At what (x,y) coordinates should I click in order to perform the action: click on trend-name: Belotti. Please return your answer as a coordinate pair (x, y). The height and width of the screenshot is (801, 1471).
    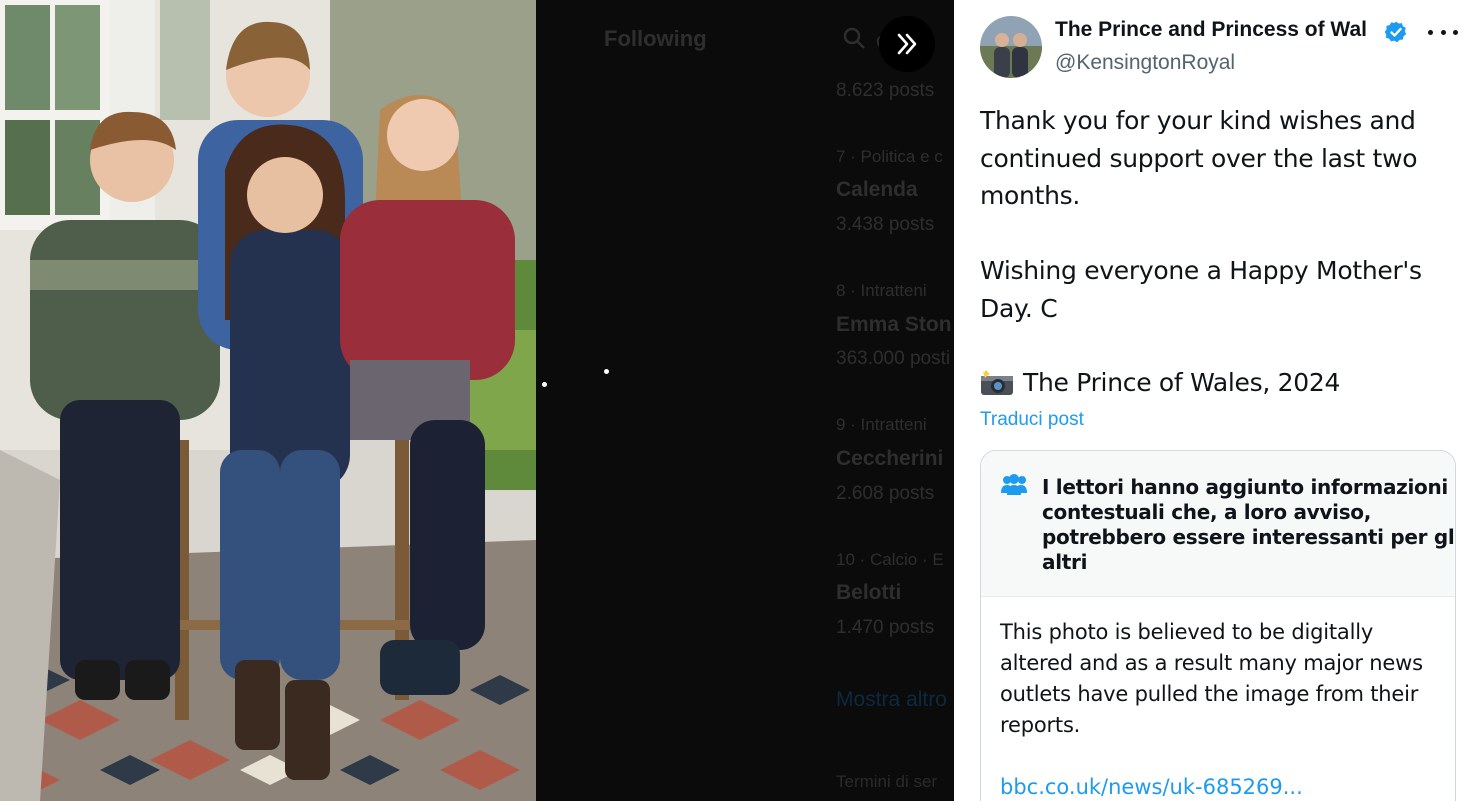
    Looking at the image, I should click on (869, 592).